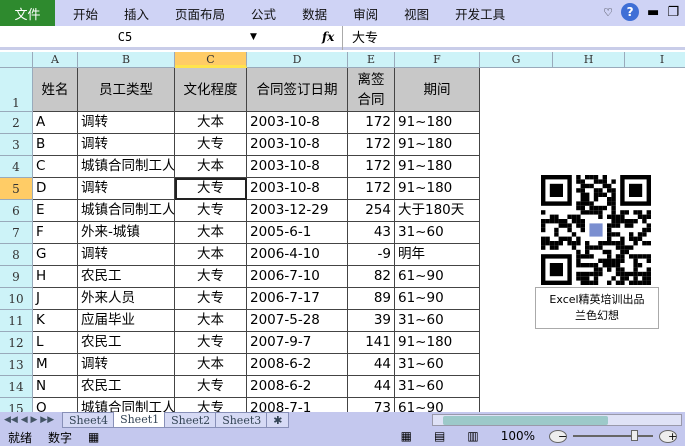 The width and height of the screenshot is (685, 446). I want to click on restore-icon: ❐, so click(673, 12).